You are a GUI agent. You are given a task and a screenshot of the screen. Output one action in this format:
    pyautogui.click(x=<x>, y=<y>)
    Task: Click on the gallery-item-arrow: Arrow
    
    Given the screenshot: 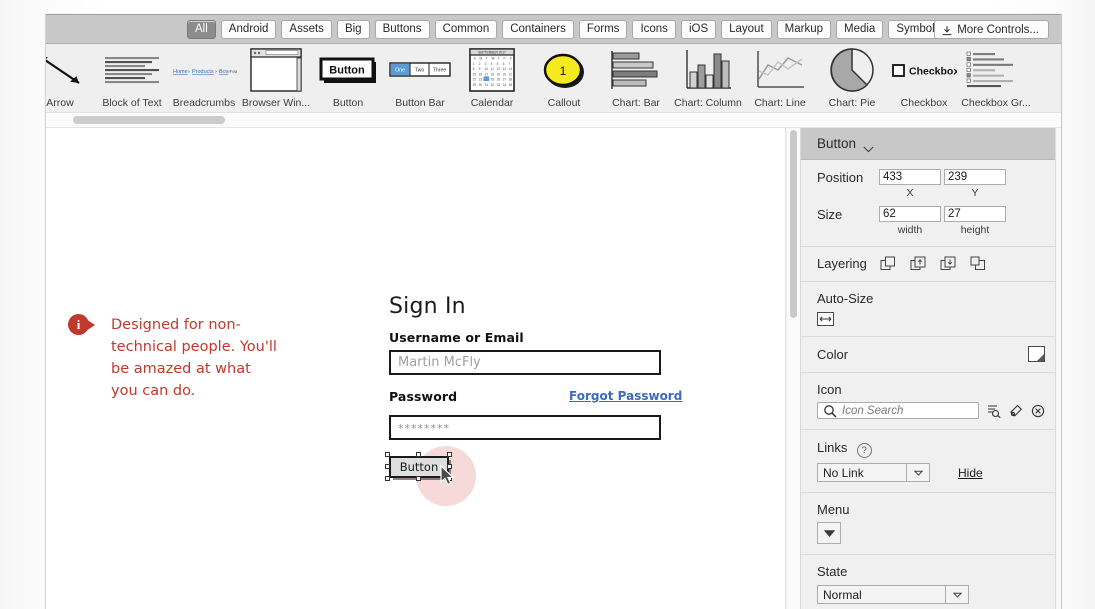 What is the action you would take?
    pyautogui.click(x=71, y=78)
    